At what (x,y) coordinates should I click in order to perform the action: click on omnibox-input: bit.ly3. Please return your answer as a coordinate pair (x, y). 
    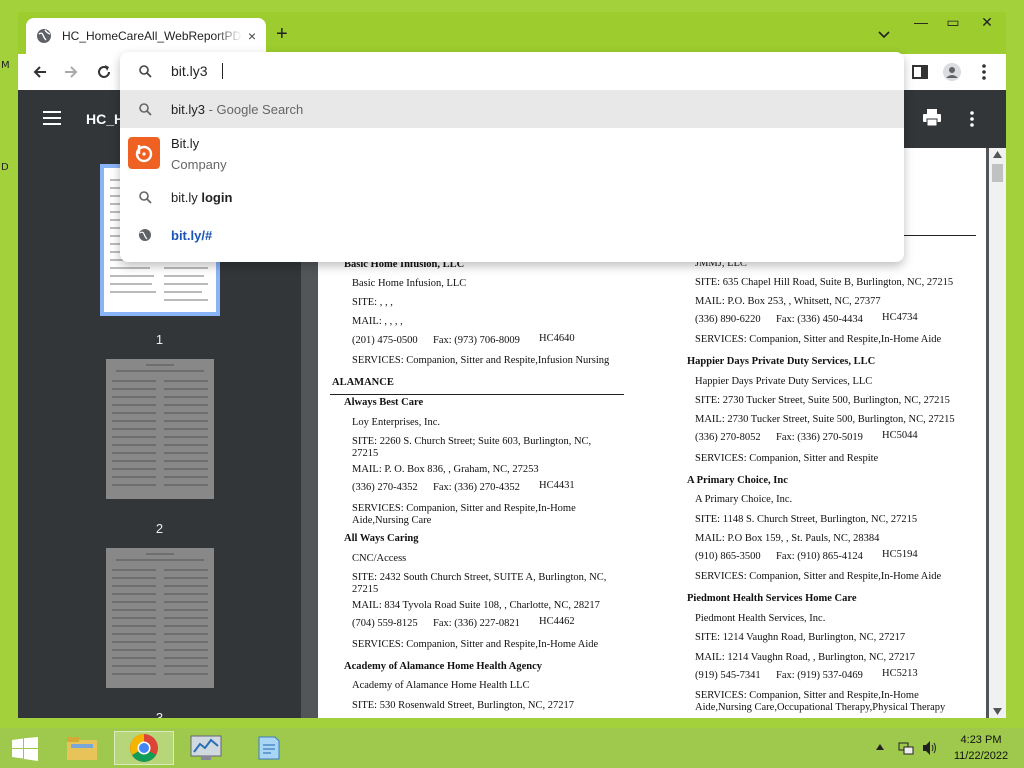
    Looking at the image, I should click on (189, 71).